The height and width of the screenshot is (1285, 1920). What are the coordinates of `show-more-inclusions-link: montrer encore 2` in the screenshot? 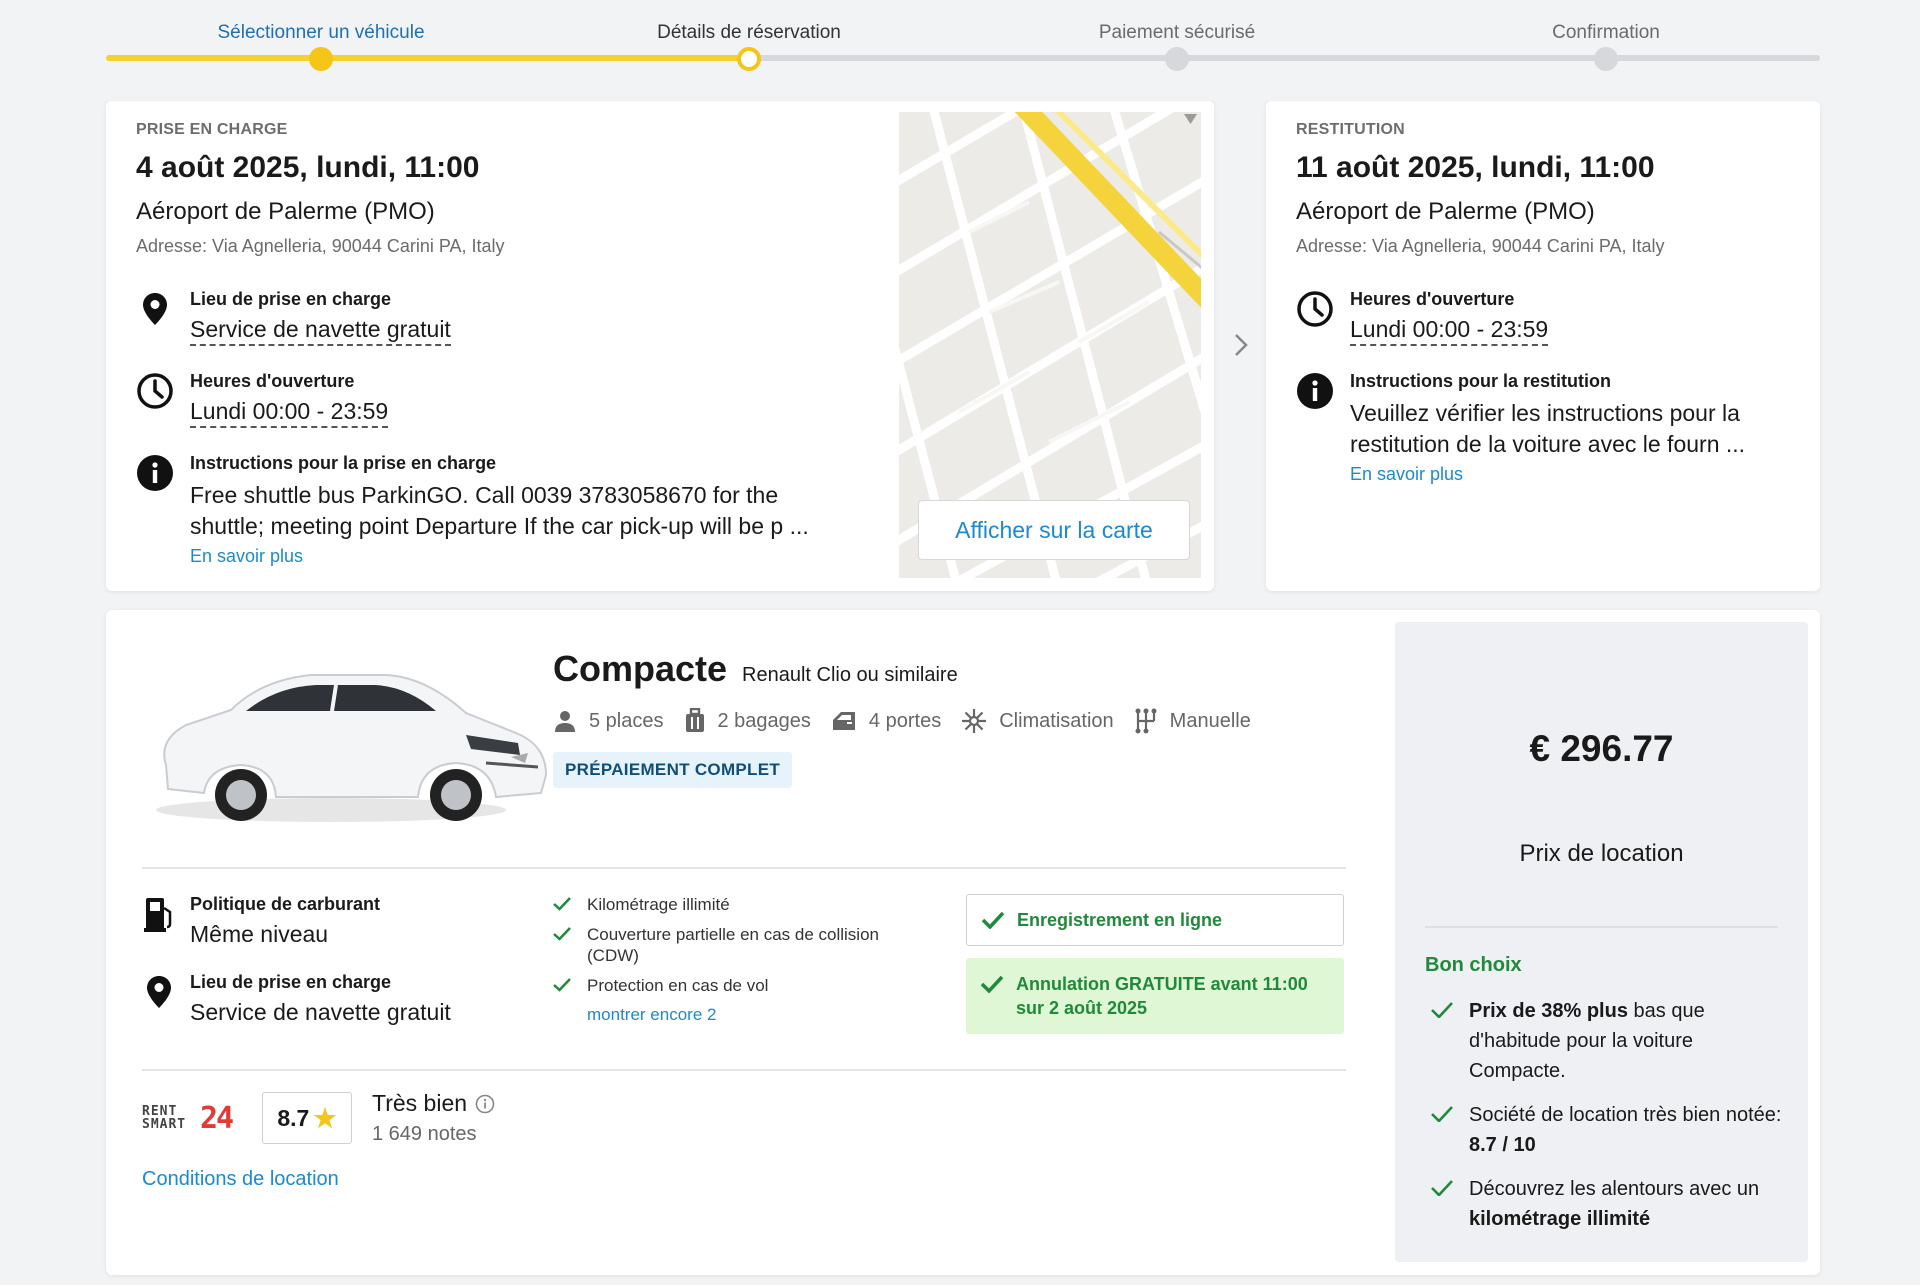 It's located at (760, 1015).